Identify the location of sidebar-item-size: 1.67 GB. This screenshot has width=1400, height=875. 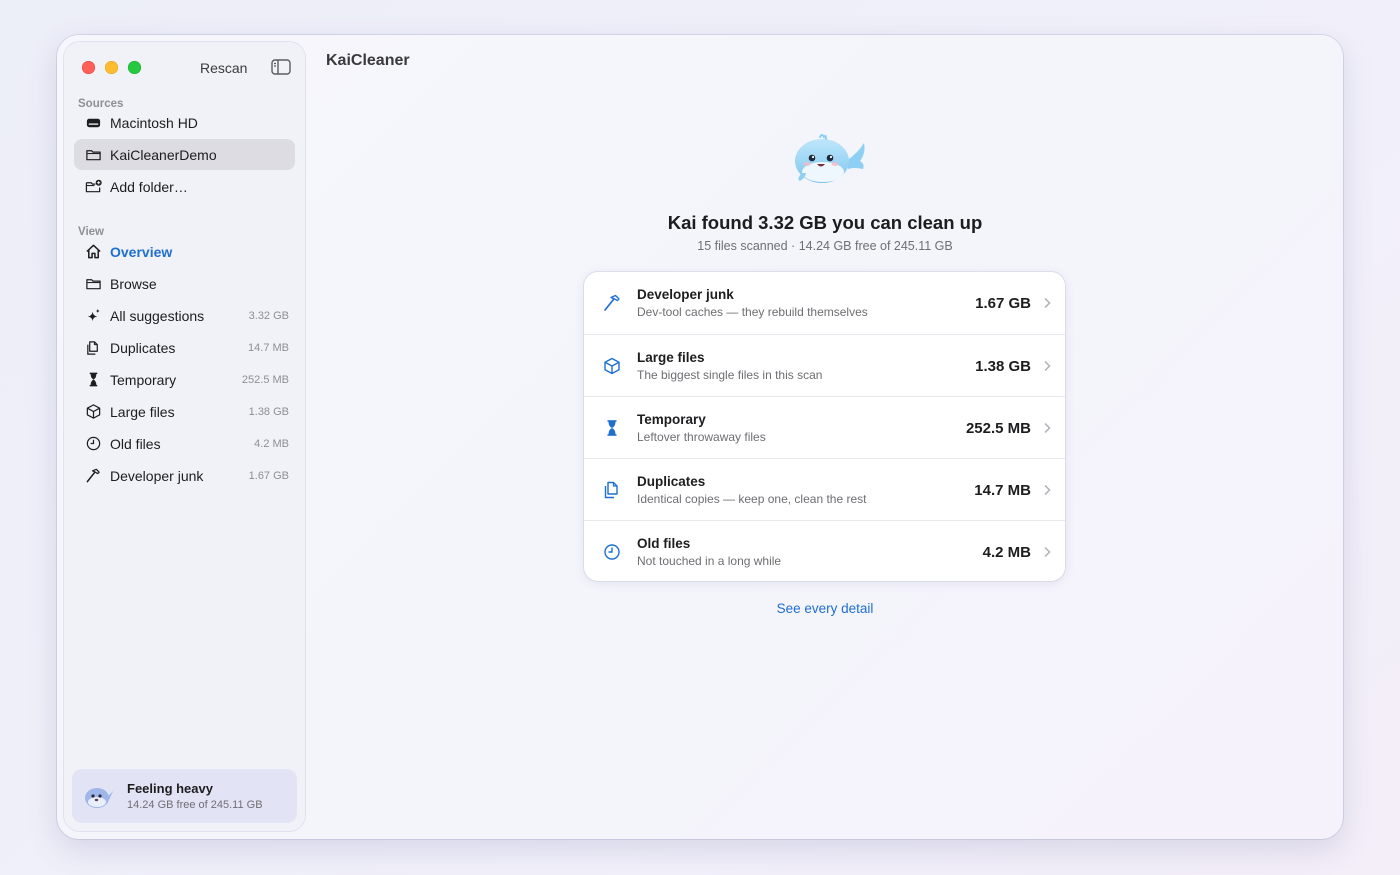
(268, 475).